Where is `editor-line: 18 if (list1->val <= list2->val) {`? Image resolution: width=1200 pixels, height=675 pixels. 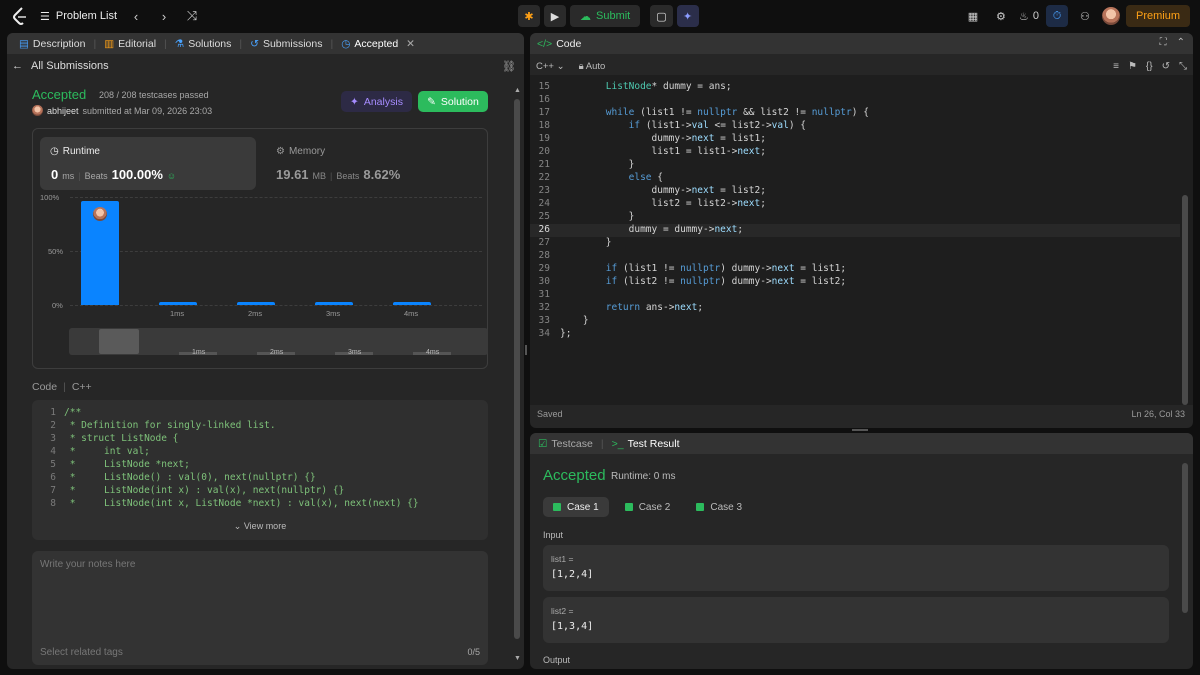
editor-line: 18 if (list1->val <= list2->val) { is located at coordinates (855, 126).